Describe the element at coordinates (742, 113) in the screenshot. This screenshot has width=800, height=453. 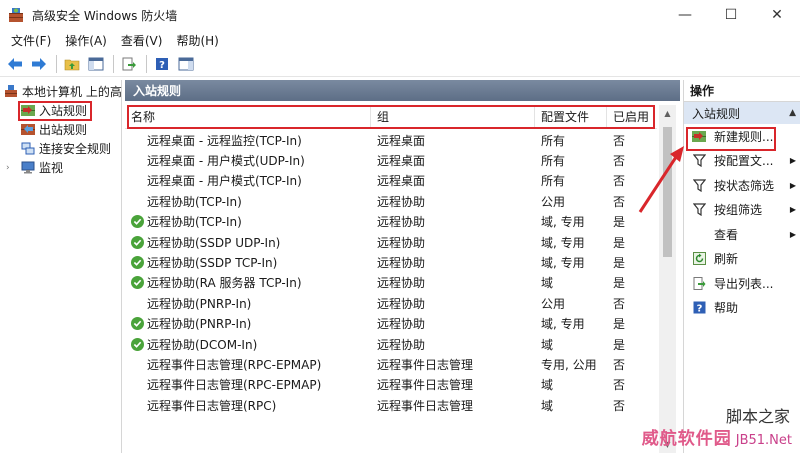
I see `actions-section: 入站规则 ▲` at that location.